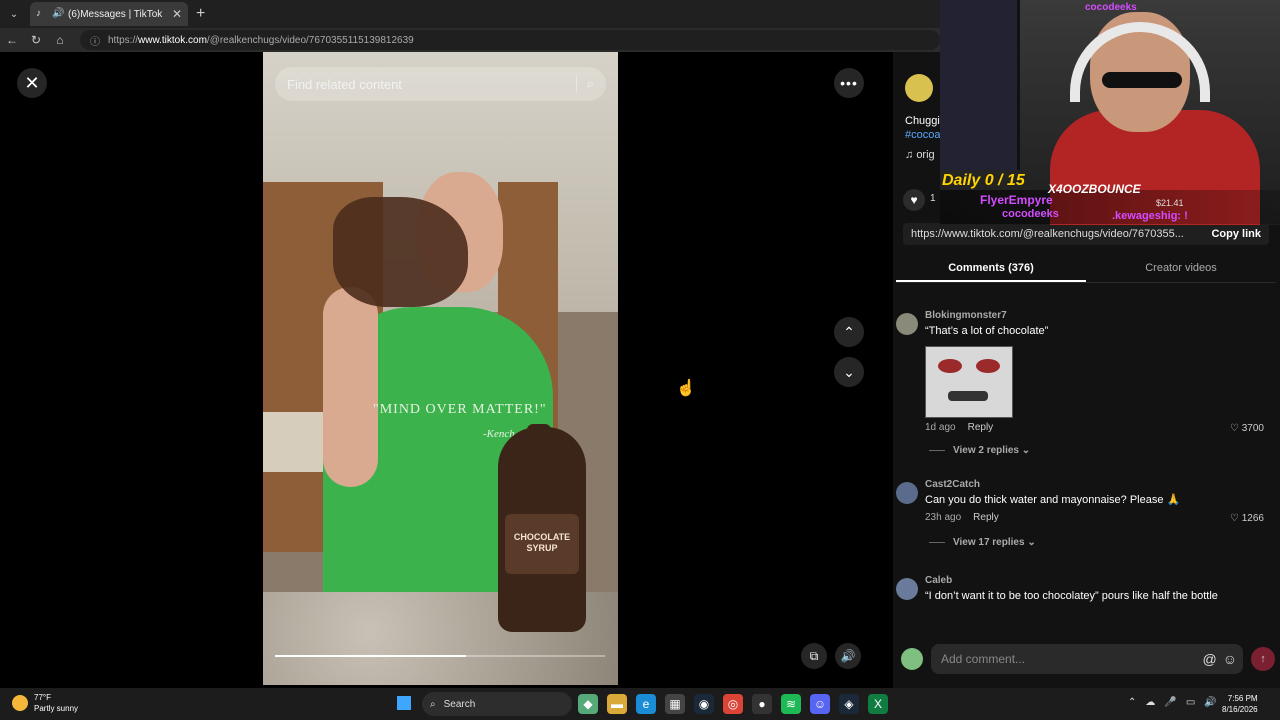  I want to click on audio-playing-icon: 🔊, so click(58, 14).